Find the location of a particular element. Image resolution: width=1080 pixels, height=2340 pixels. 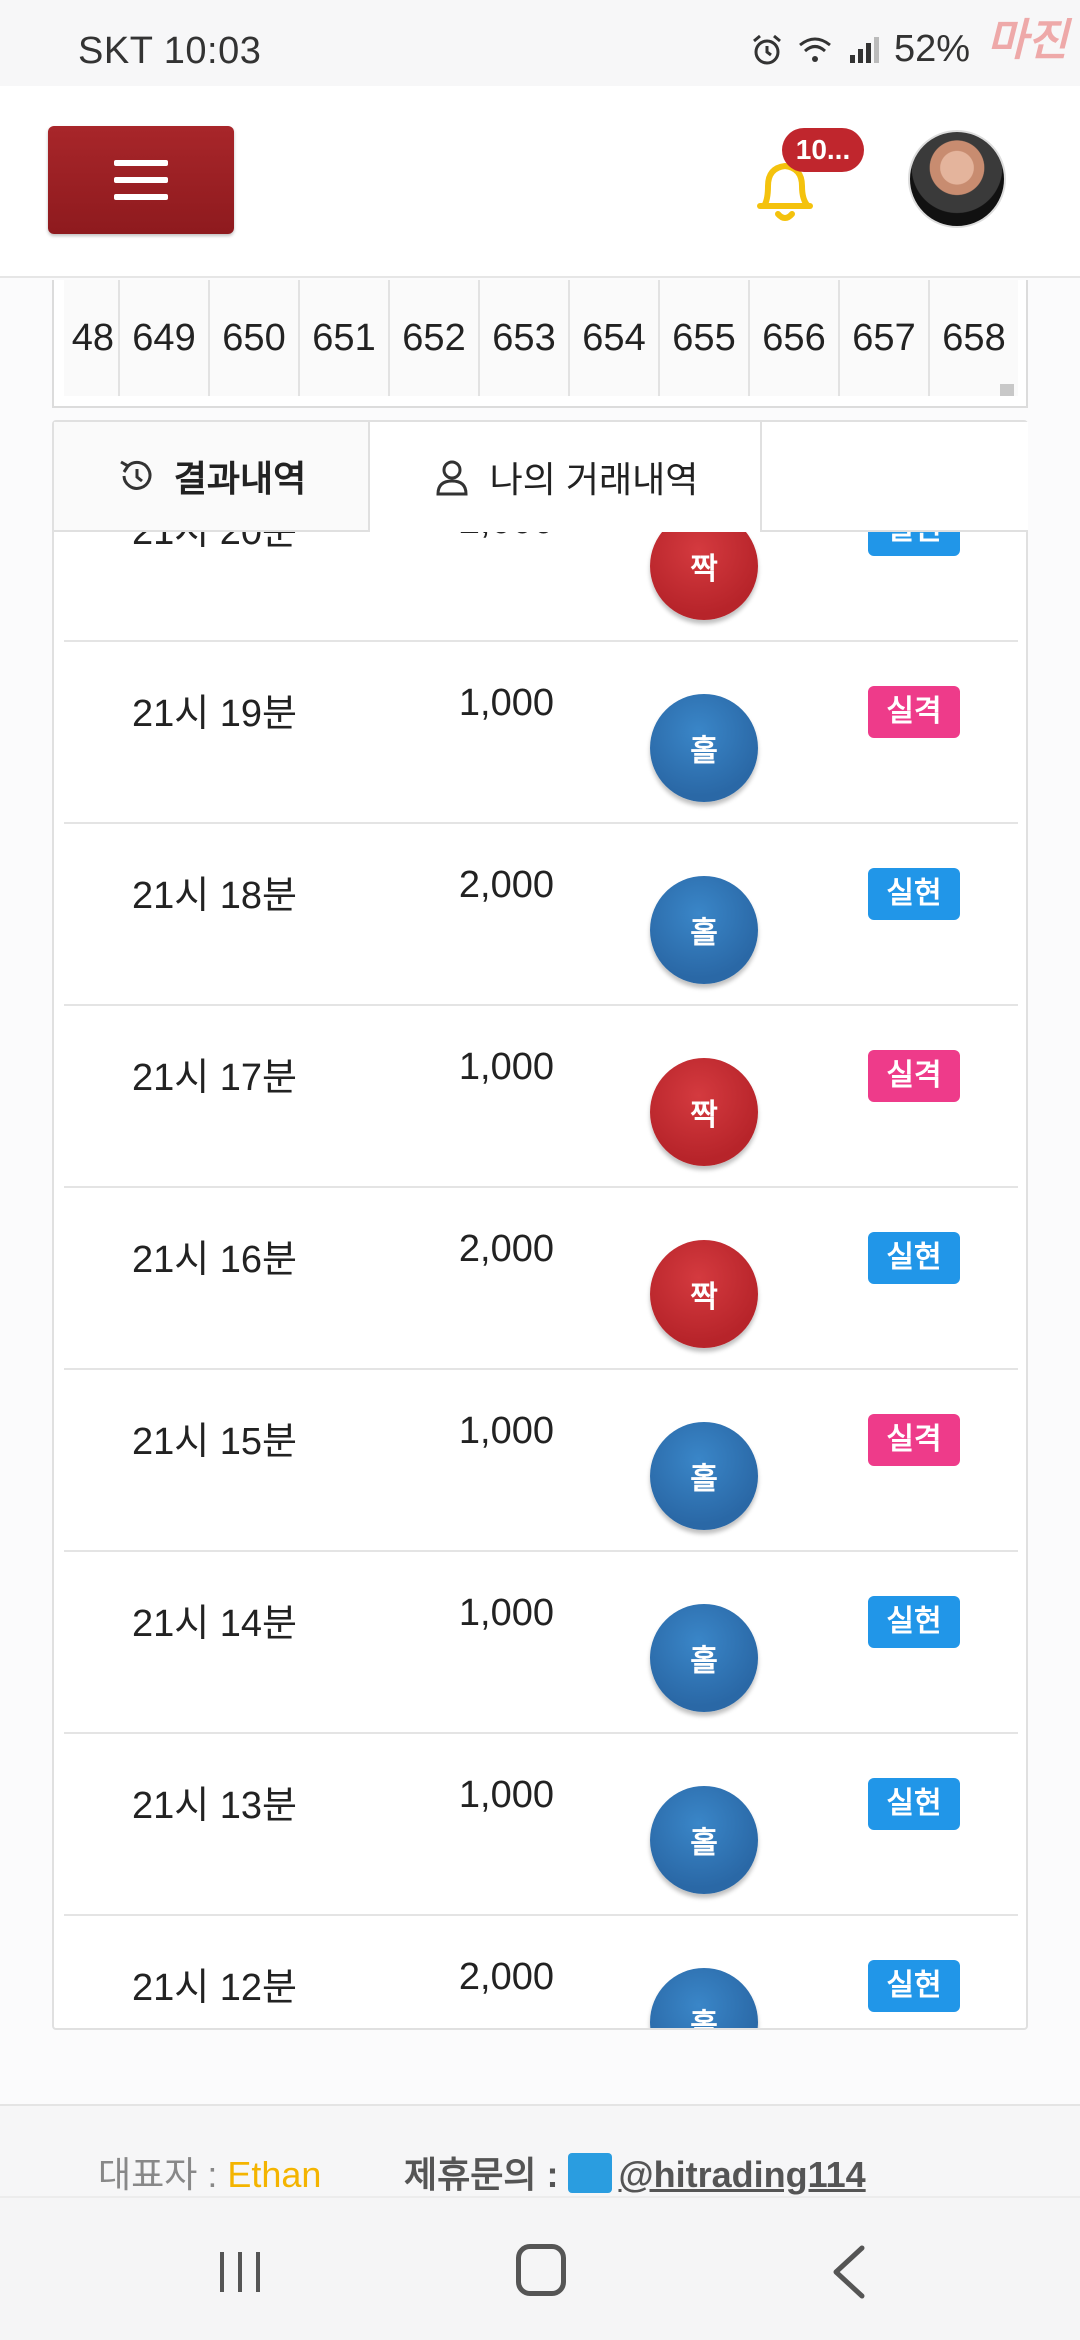

trade-row: 21시 15분 1,000 홀 실격 is located at coordinates (541, 1461).